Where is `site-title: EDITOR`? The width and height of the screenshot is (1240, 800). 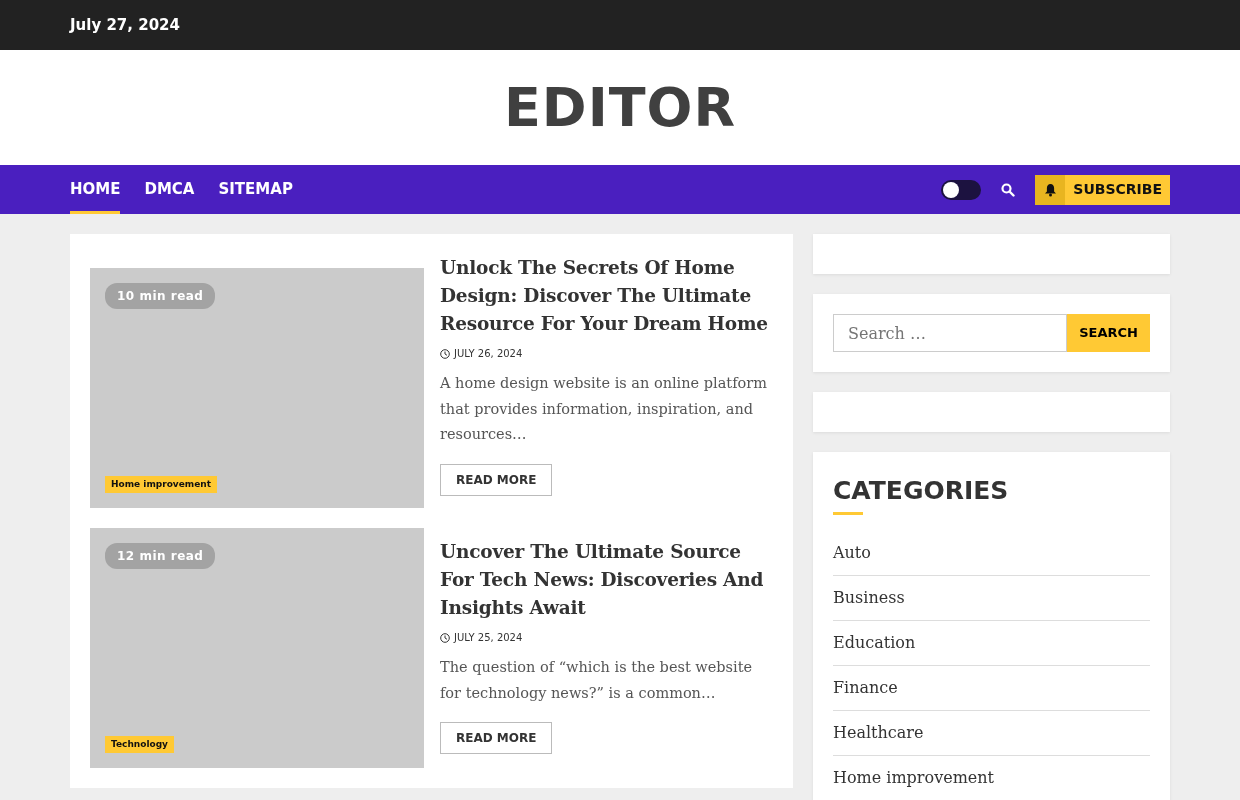
site-title: EDITOR is located at coordinates (620, 107).